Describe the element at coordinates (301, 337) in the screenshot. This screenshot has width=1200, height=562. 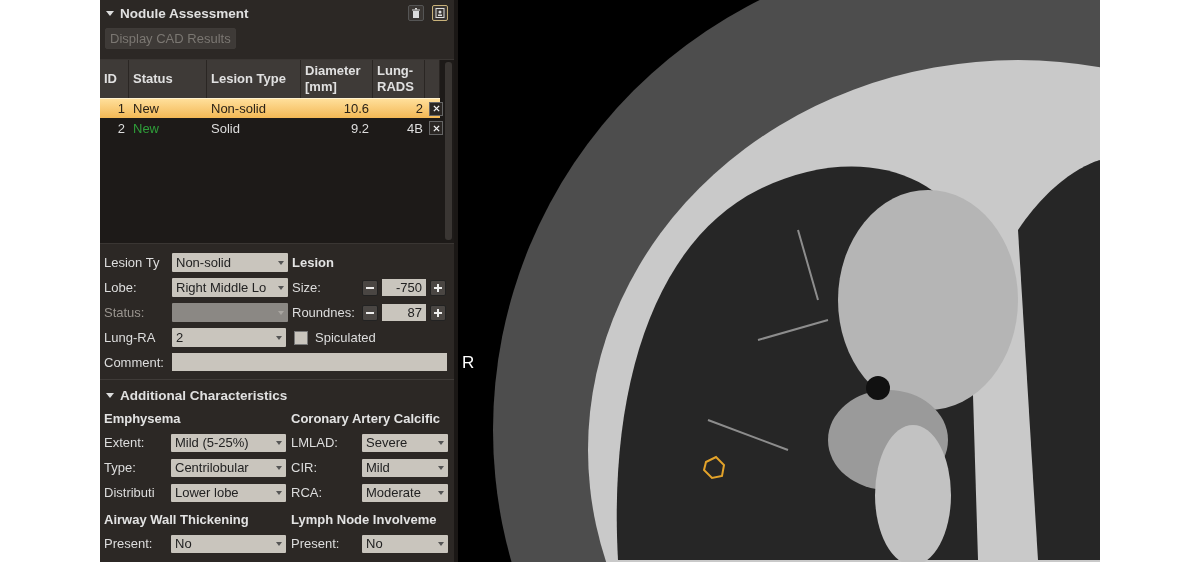
I see `checkbox` at that location.